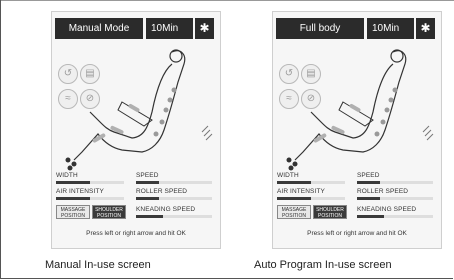  I want to click on auto-program-screen-caption: Auto Program In-use screen, so click(323, 265).